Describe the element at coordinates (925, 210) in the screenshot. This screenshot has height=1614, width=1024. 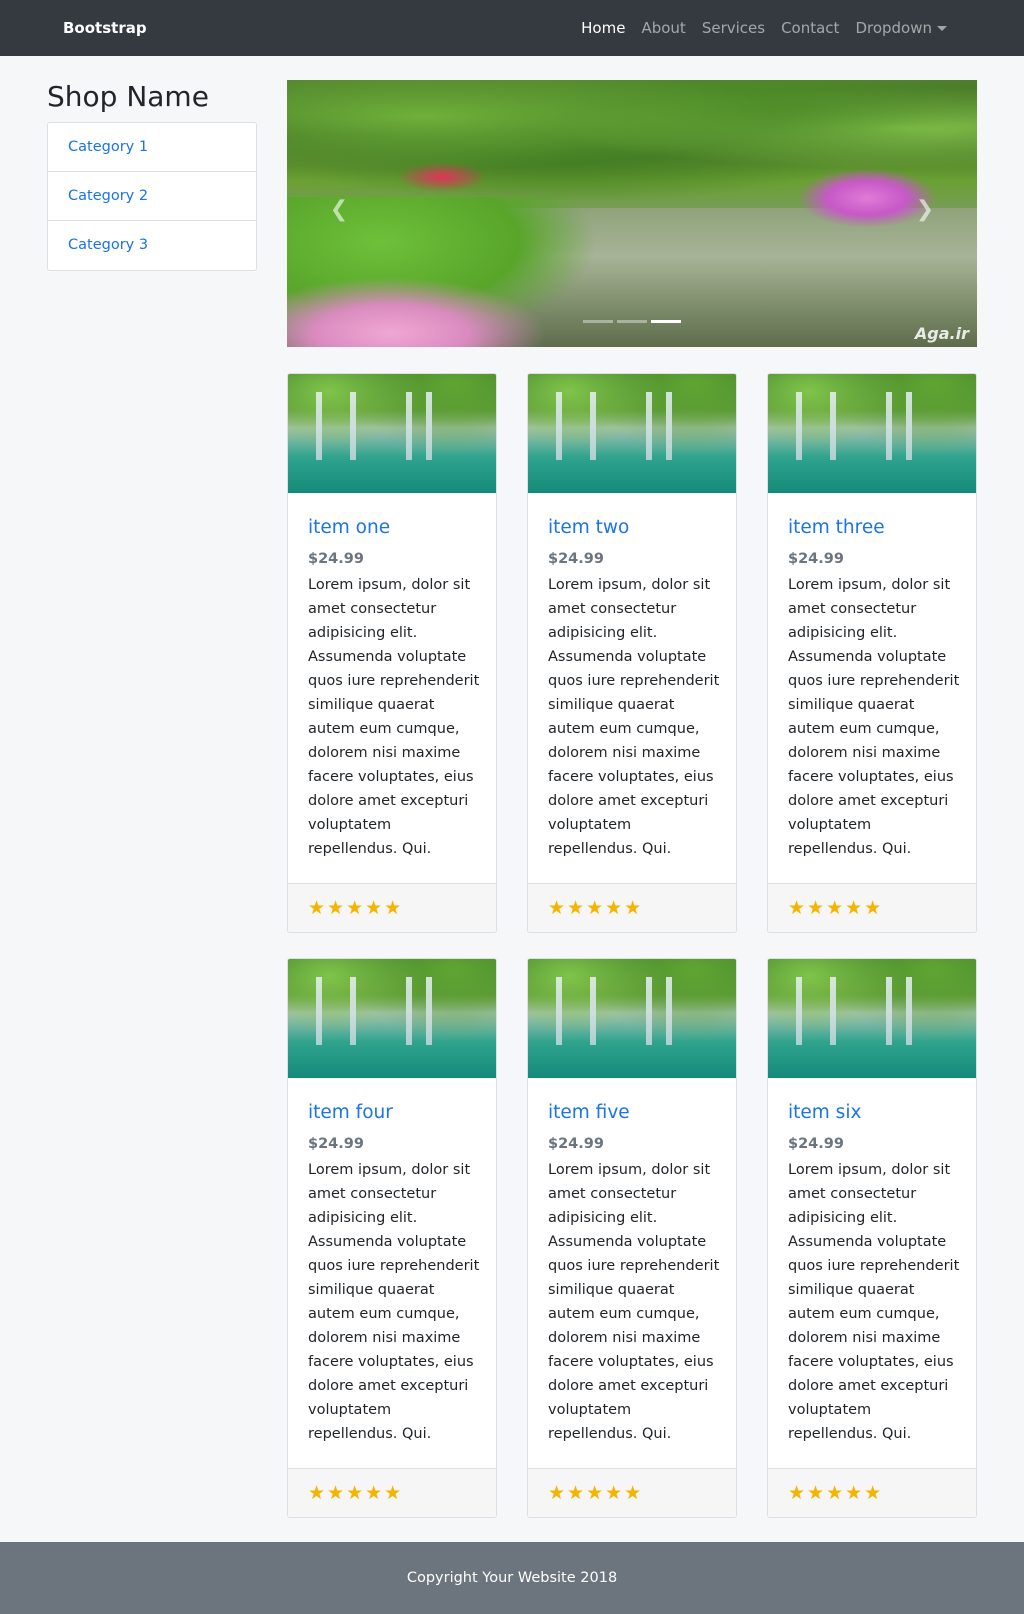
I see `chevron-right-icon: ❯` at that location.